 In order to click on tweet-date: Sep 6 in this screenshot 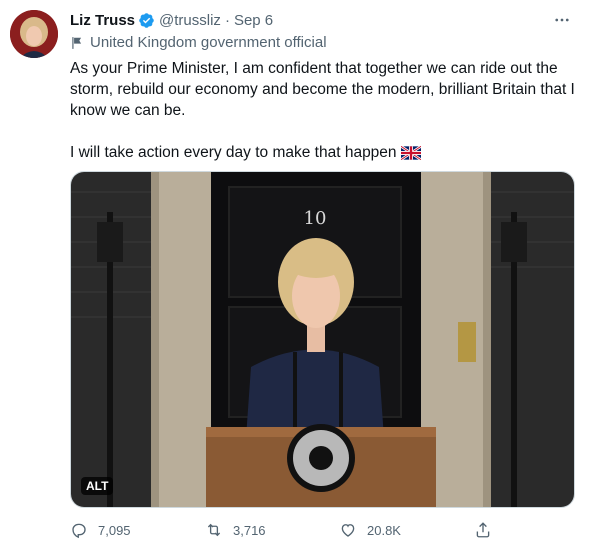, I will do `click(253, 20)`.